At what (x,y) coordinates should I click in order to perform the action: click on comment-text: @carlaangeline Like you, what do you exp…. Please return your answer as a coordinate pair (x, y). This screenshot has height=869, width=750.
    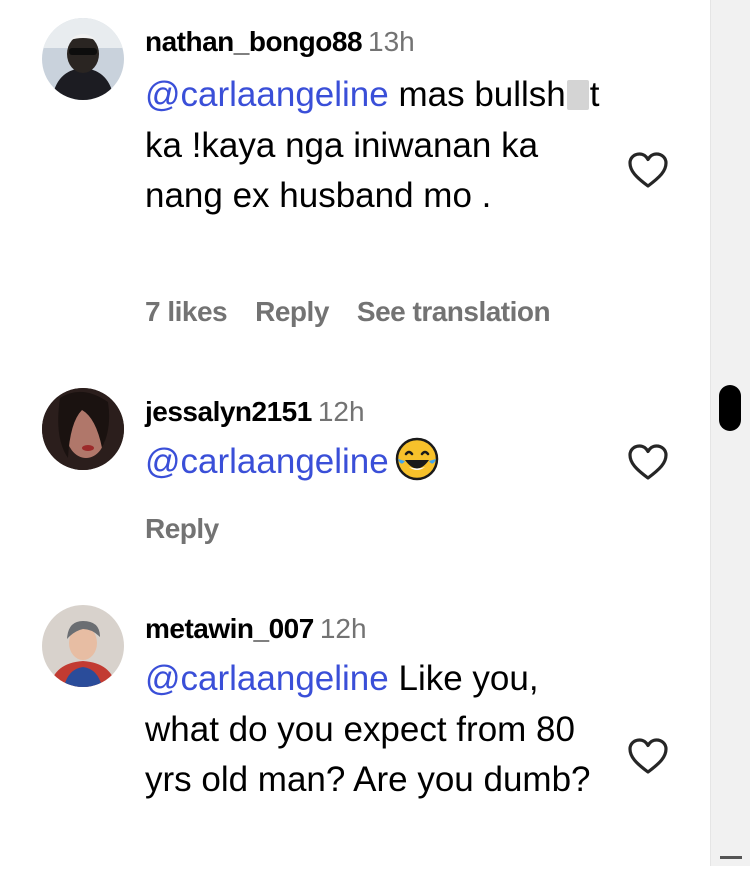
    Looking at the image, I should click on (375, 730).